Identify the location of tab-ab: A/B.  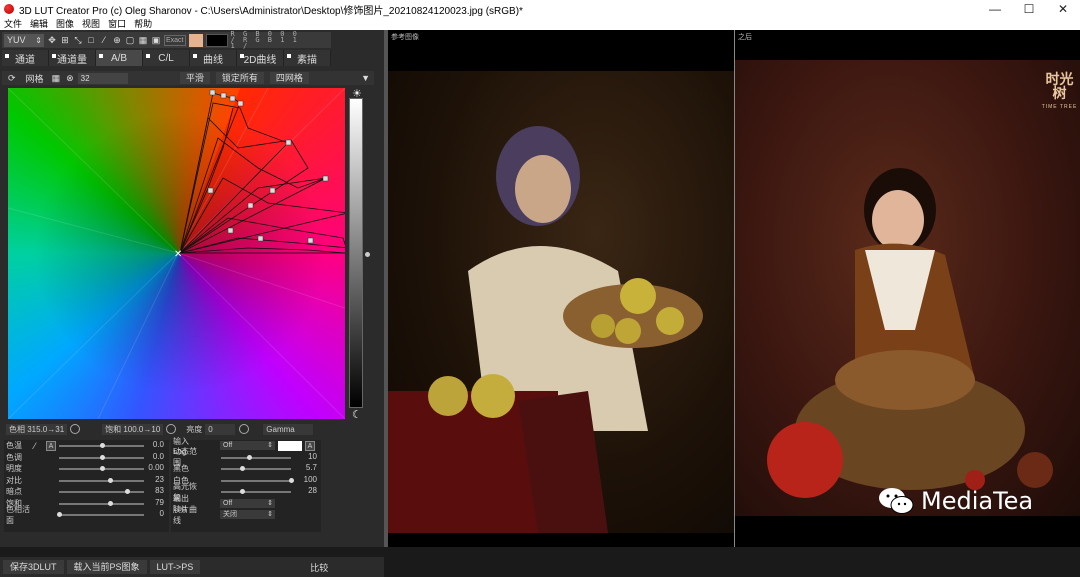
(119, 58).